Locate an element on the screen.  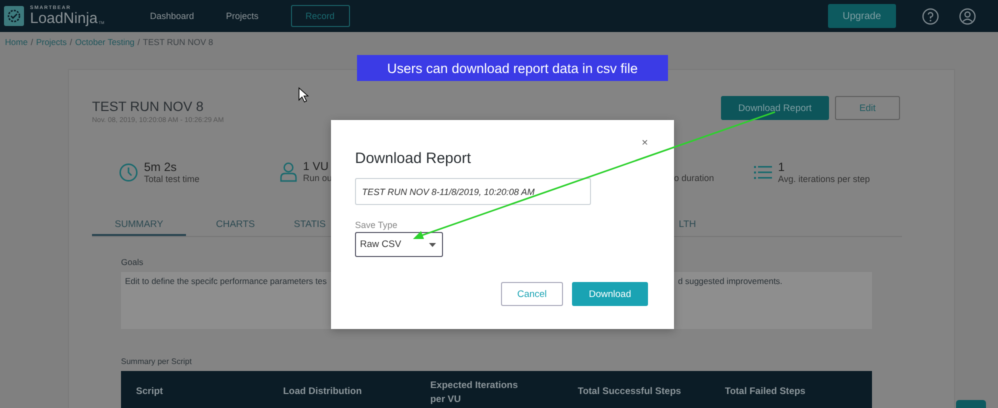
column-header: Load Distribution is located at coordinates (323, 392).